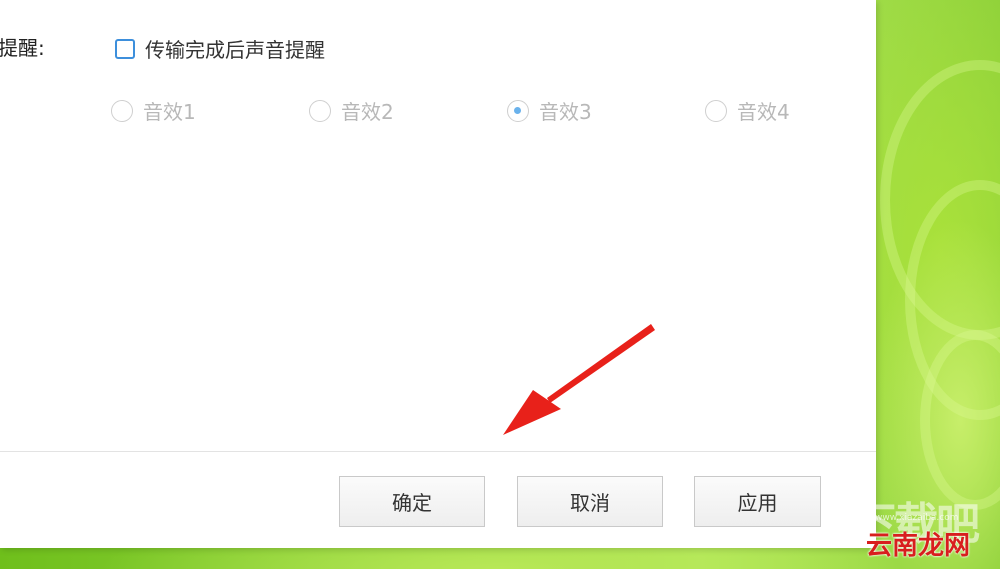 Image resolution: width=1000 pixels, height=569 pixels. Describe the element at coordinates (320, 110) in the screenshot. I see `sound-option-2-radio` at that location.